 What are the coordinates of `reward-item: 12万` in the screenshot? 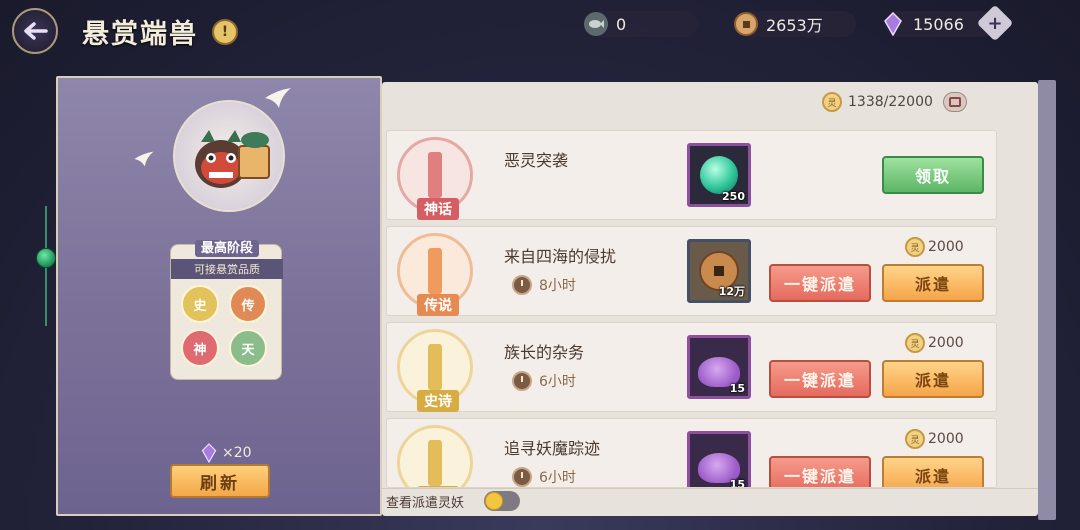 It's located at (719, 271).